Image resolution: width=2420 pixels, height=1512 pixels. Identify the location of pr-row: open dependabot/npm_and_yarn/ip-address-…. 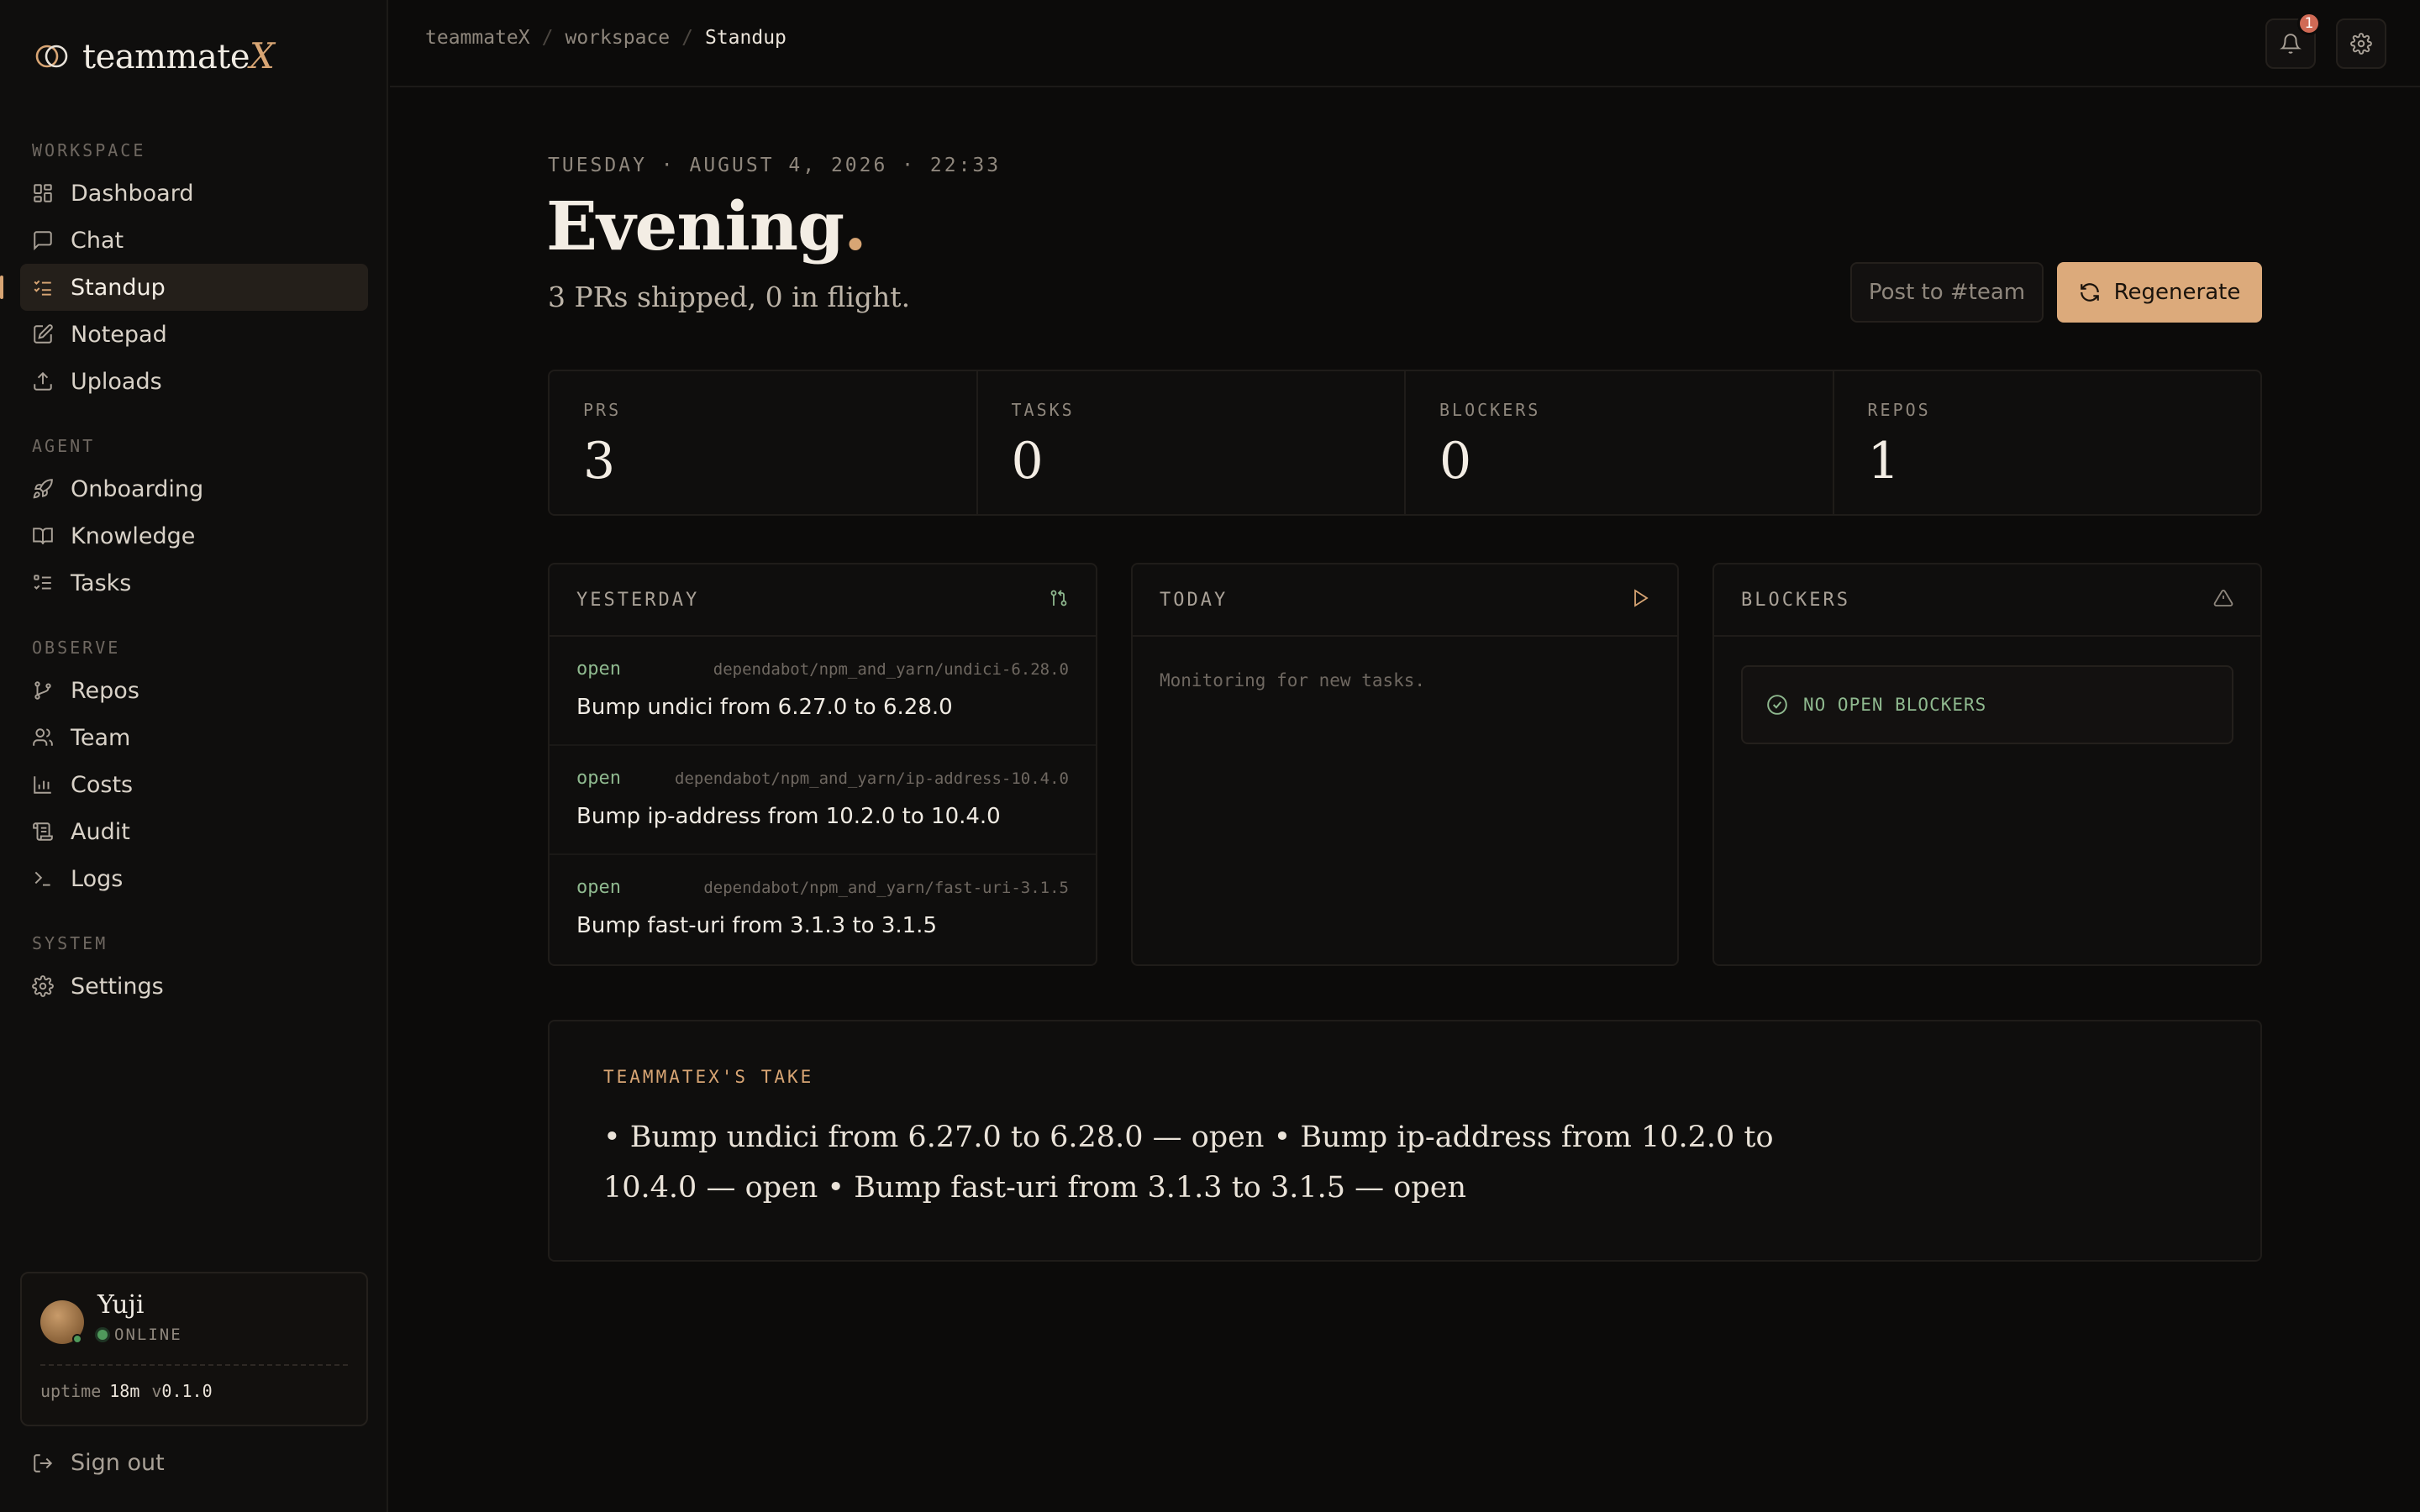
(823, 800).